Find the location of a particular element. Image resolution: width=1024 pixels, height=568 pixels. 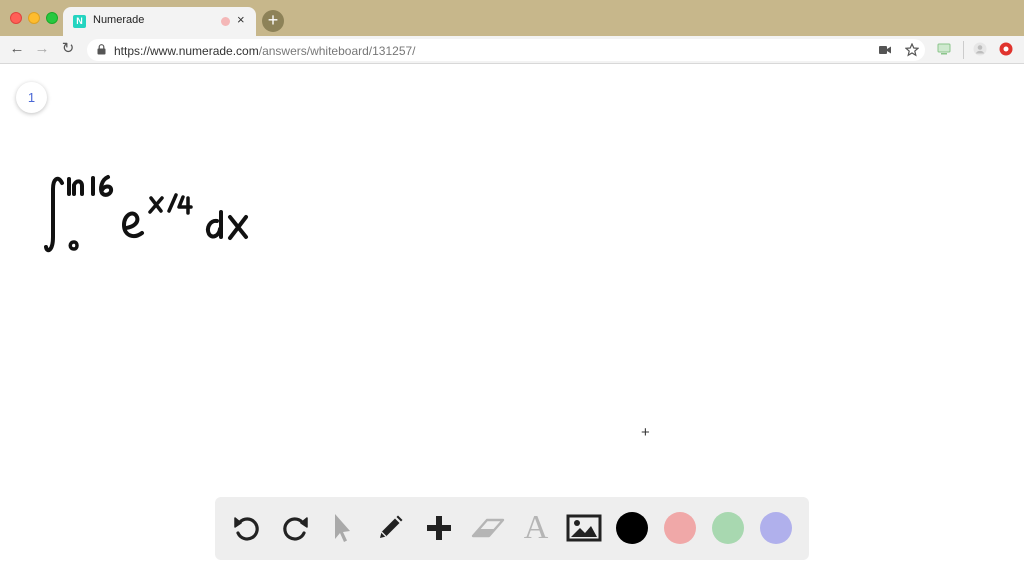

redo-icon is located at coordinates (295, 529).